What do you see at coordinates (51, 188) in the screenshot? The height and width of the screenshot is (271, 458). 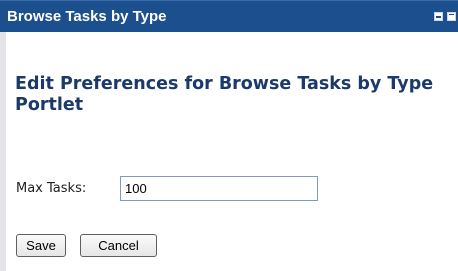 I see `max-tasks-label: Max Tasks:` at bounding box center [51, 188].